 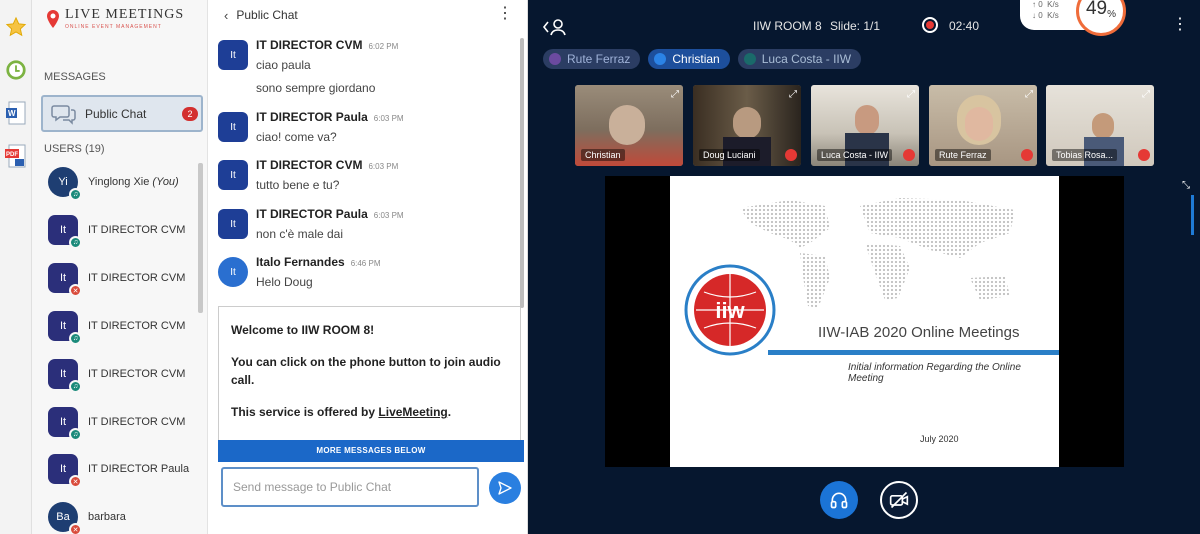 I want to click on talking-indicators: Rute Ferraz Christian Luca Costa - IIW, so click(x=702, y=59).